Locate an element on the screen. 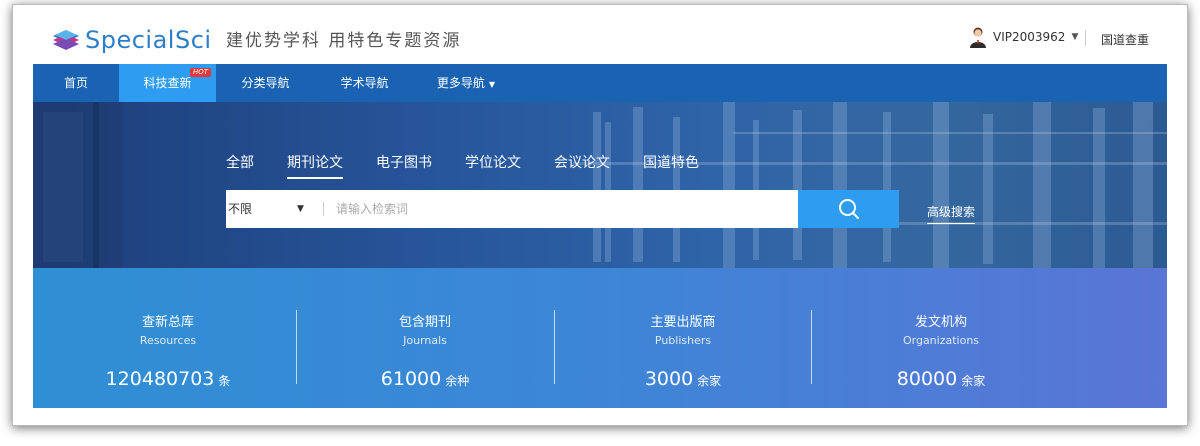  stat-subtitle: Organizations is located at coordinates (941, 340).